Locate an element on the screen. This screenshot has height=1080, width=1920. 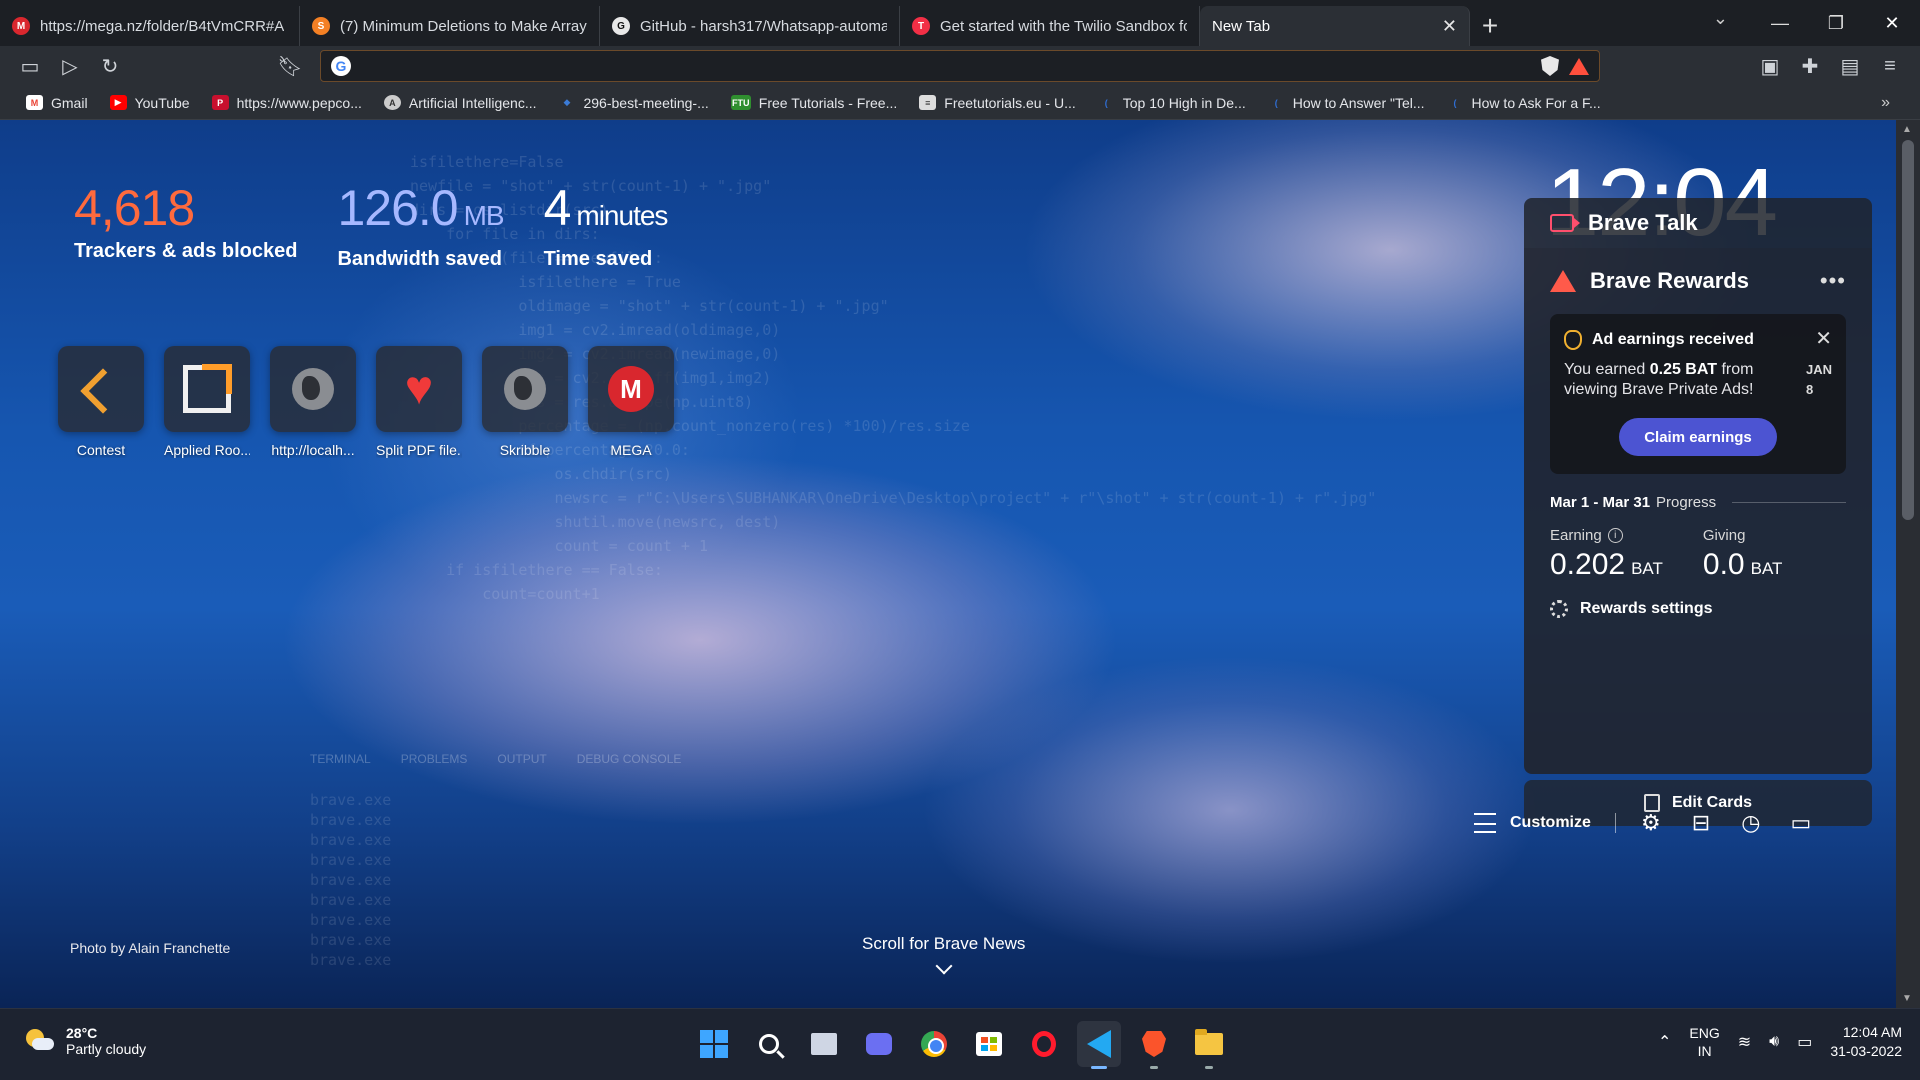
address-input is located at coordinates (946, 66).